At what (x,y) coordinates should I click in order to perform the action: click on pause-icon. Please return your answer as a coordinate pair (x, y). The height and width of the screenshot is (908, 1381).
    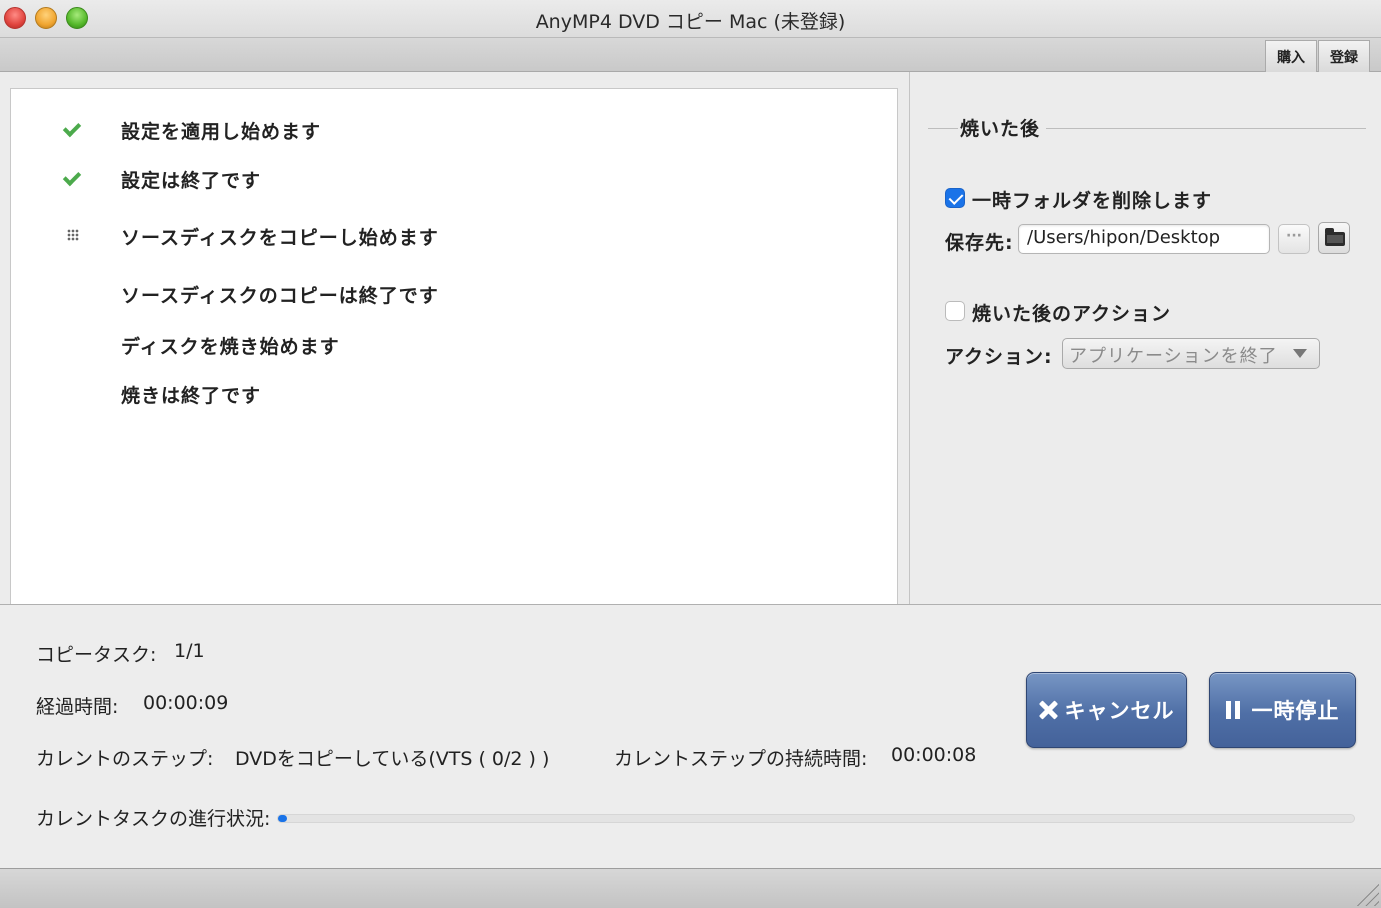
    Looking at the image, I should click on (1232, 710).